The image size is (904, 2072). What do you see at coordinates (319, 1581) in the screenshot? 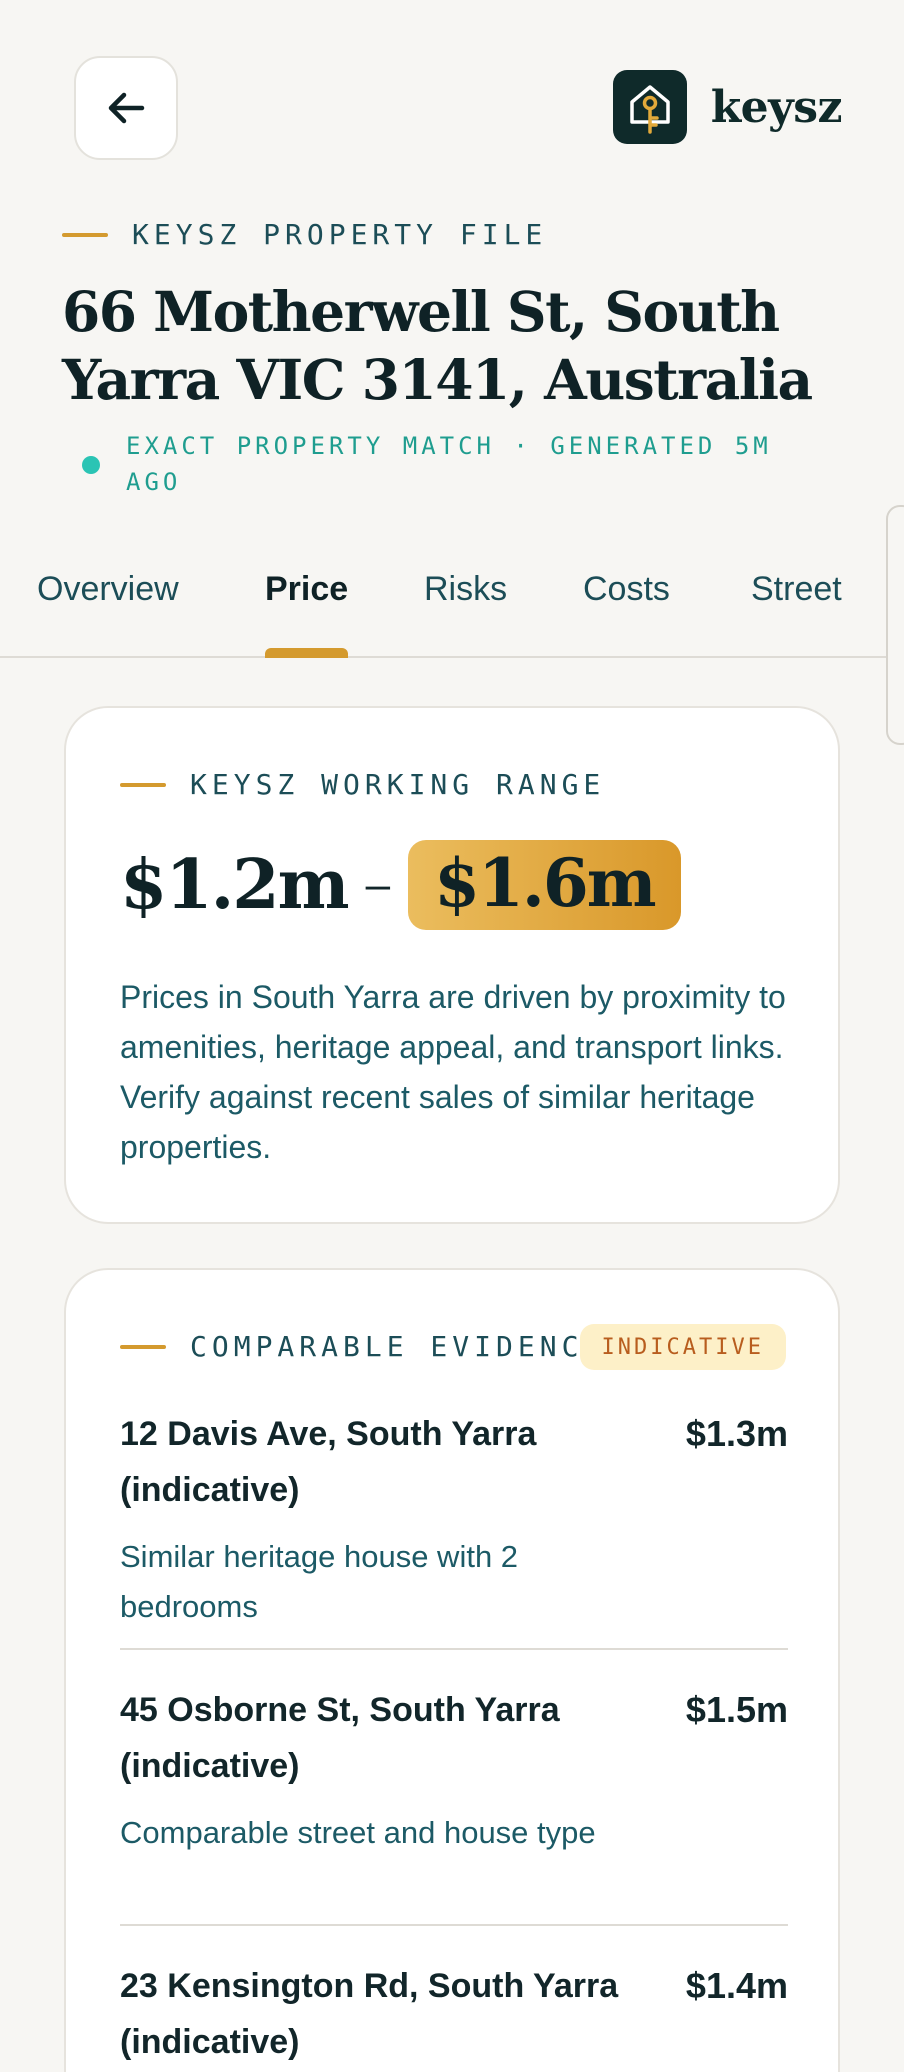
I see `comparable-note: Similar heritage house with 2 bedrooms` at bounding box center [319, 1581].